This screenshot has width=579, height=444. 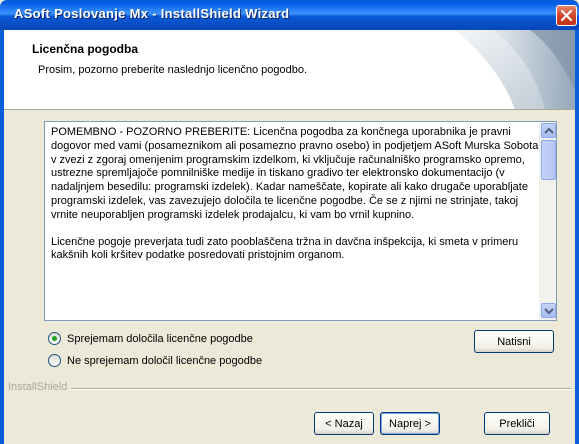 I want to click on next-button: Naprej >, so click(x=410, y=423).